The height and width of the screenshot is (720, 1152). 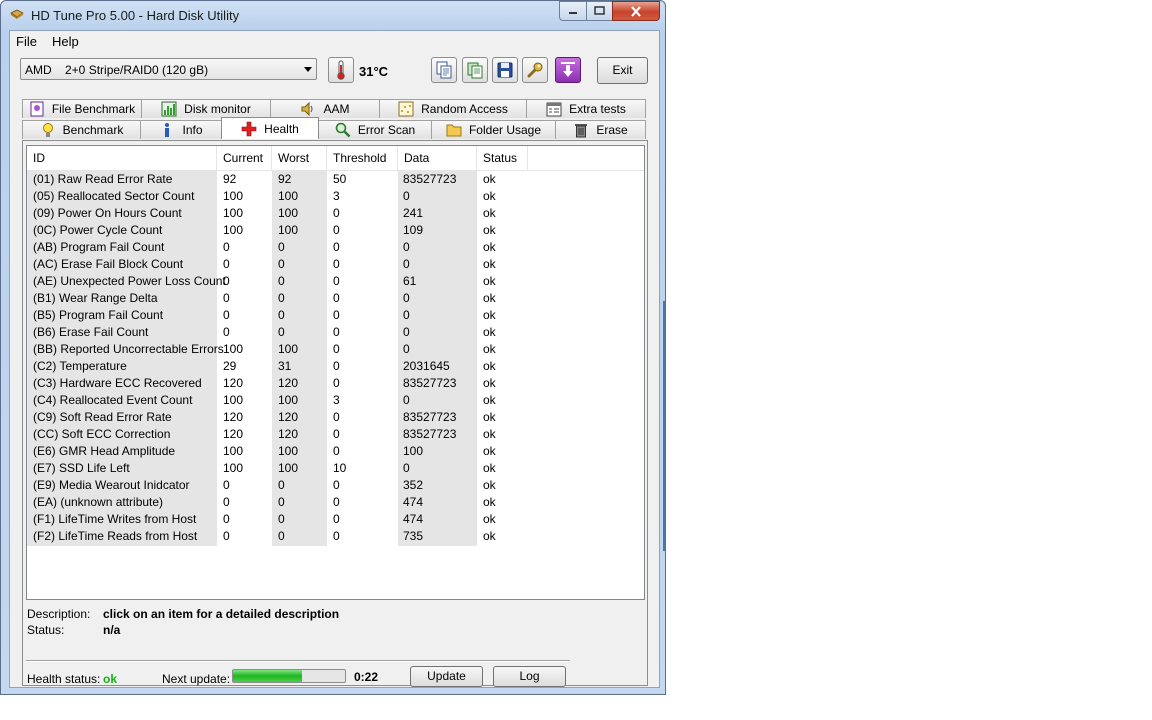 What do you see at coordinates (568, 70) in the screenshot?
I see `download-button` at bounding box center [568, 70].